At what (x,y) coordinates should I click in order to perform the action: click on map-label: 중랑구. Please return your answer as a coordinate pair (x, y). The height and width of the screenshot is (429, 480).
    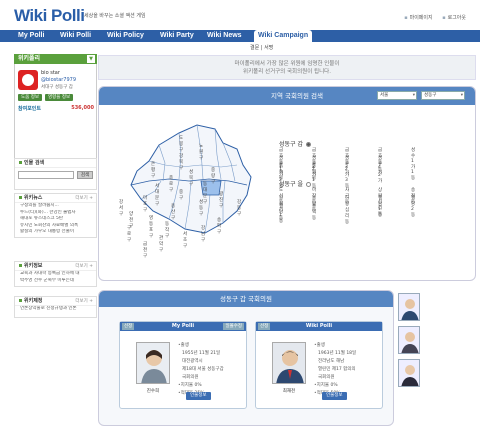
    Looking at the image, I should click on (213, 176).